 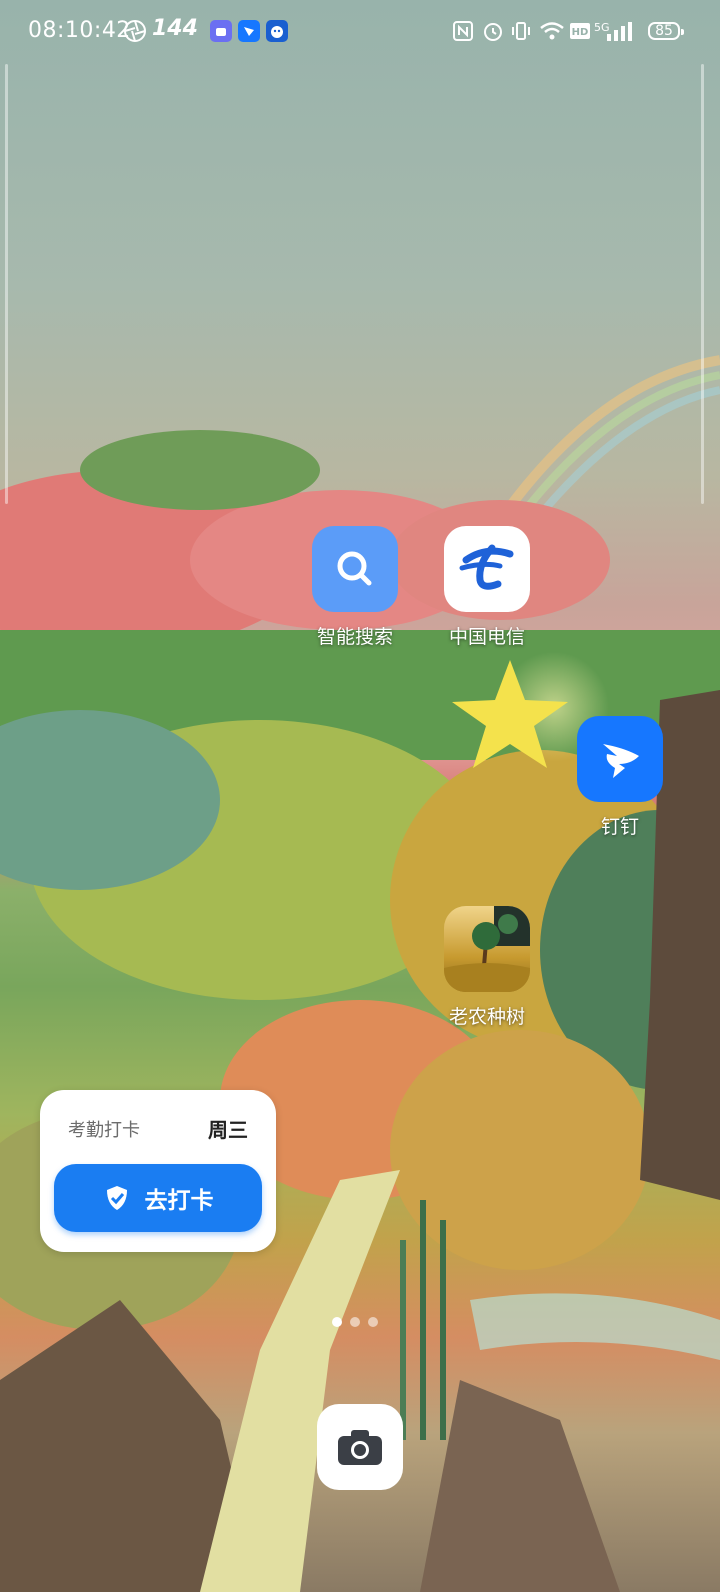 What do you see at coordinates (249, 31) in the screenshot?
I see `dingtalk-status-icon` at bounding box center [249, 31].